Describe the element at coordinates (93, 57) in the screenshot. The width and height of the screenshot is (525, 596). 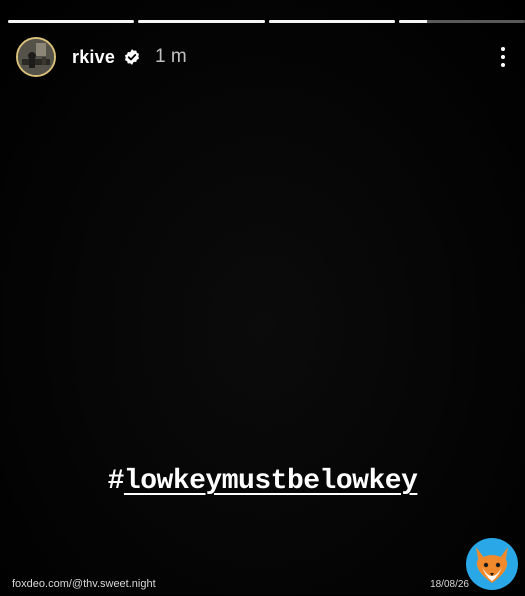
I see `username: rkive` at that location.